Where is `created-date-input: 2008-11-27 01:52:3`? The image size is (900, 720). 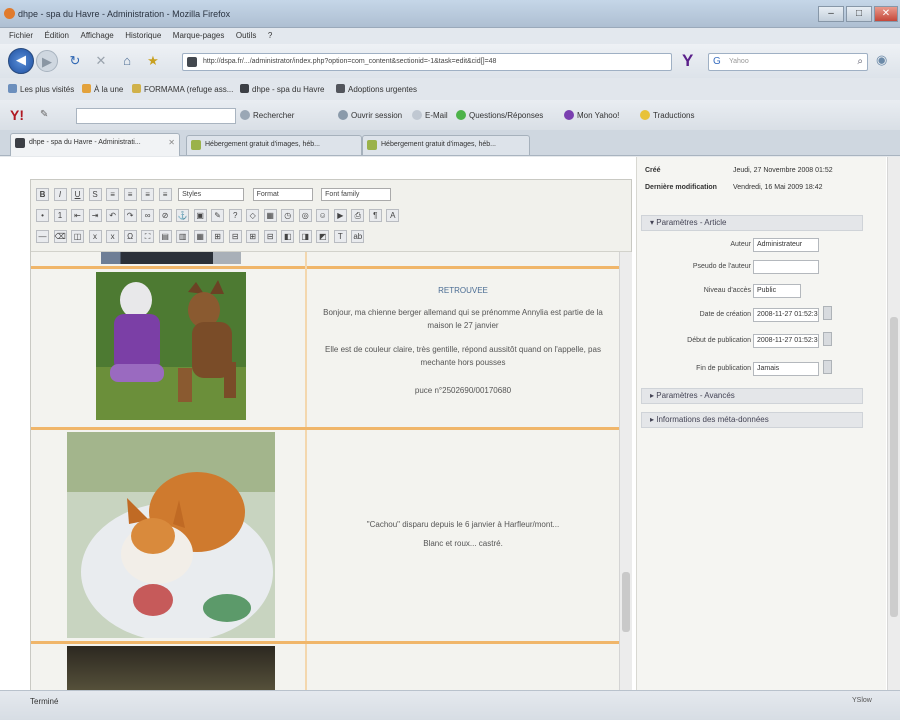 created-date-input: 2008-11-27 01:52:3 is located at coordinates (786, 315).